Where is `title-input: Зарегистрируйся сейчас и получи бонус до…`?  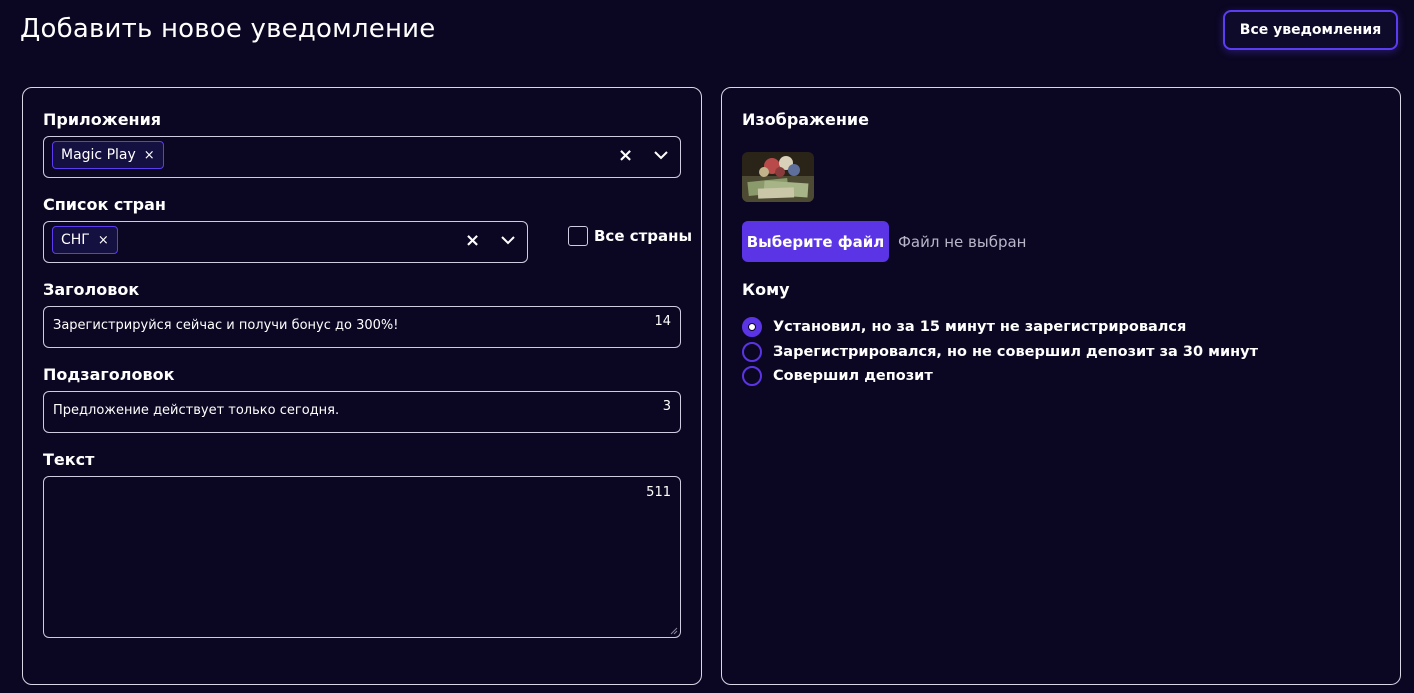 title-input: Зарегистрируйся сейчас и получи бонус до… is located at coordinates (362, 327).